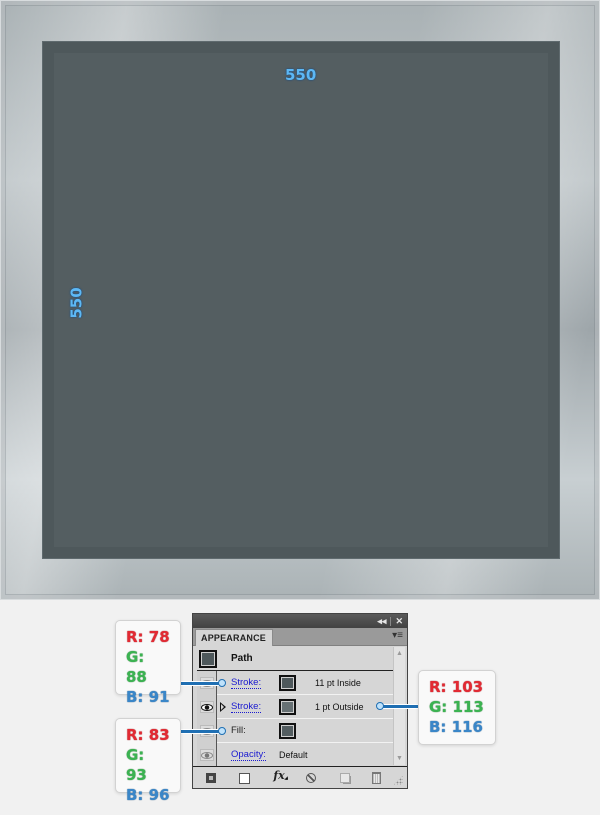  What do you see at coordinates (242, 658) in the screenshot?
I see `object-type-label: Path` at bounding box center [242, 658].